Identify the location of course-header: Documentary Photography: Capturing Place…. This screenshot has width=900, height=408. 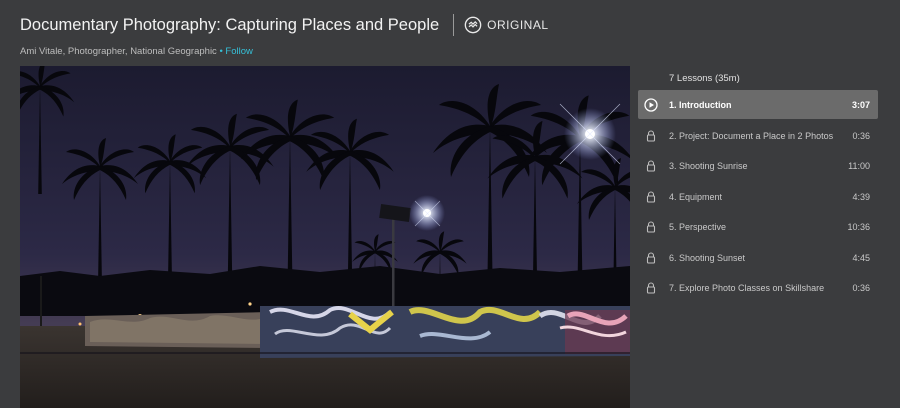
(450, 35).